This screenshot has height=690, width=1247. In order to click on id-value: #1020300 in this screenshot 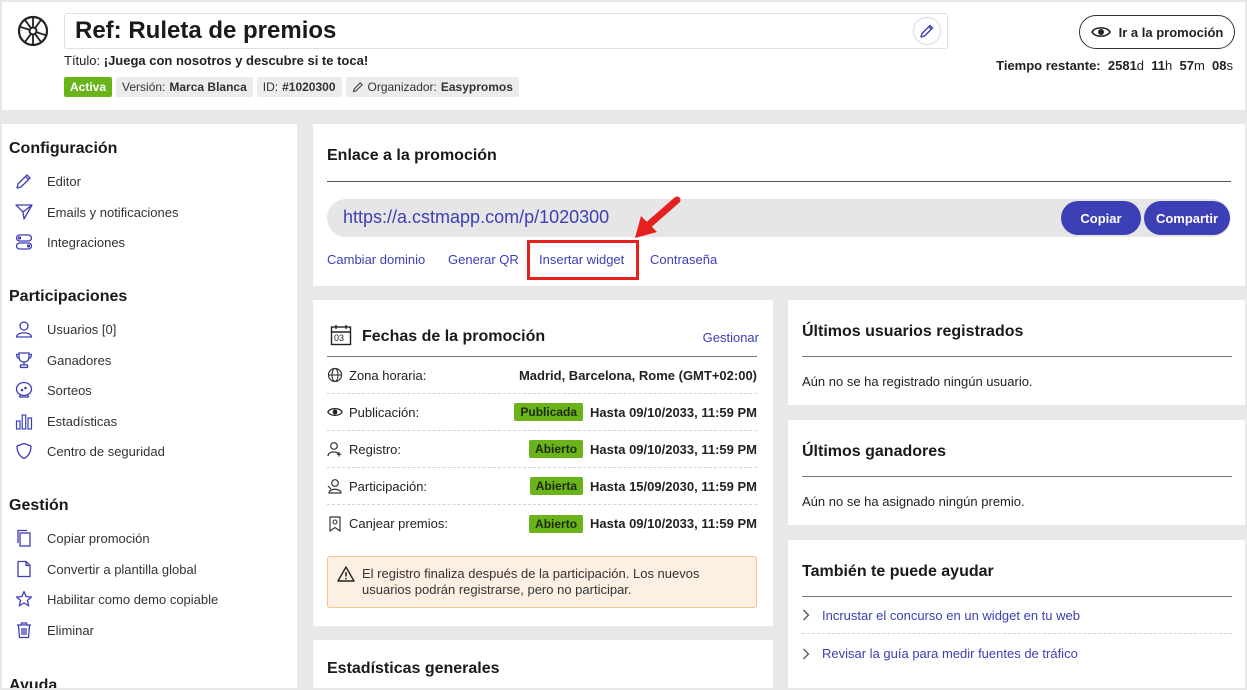, I will do `click(309, 87)`.